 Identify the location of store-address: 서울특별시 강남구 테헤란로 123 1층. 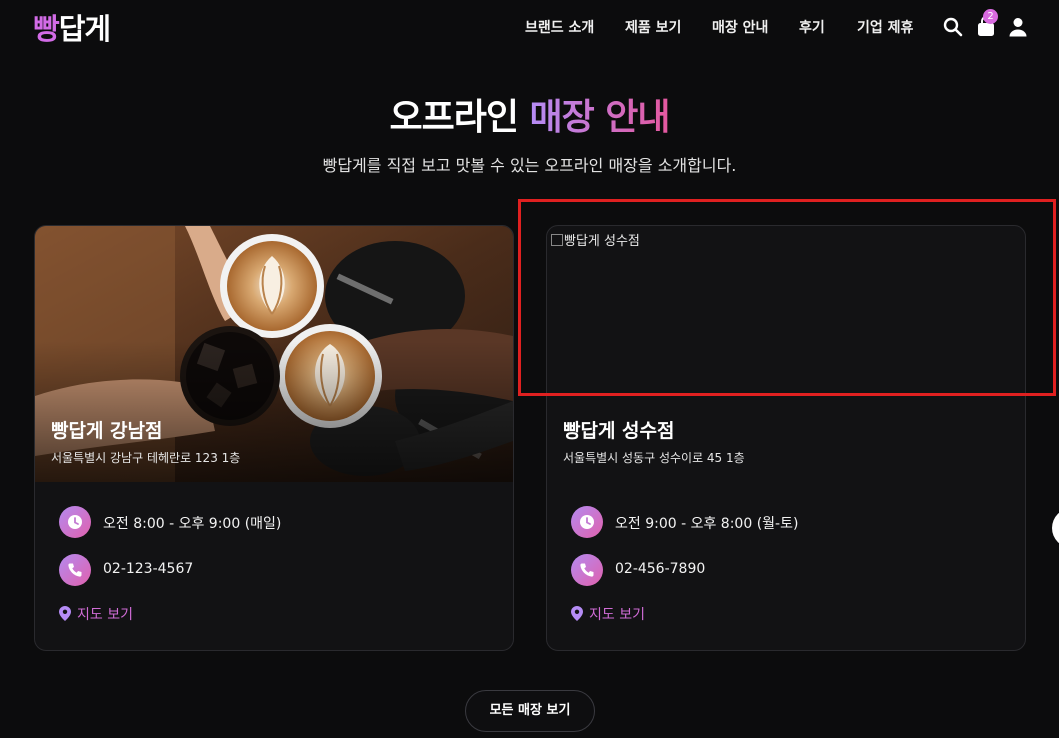
(146, 458).